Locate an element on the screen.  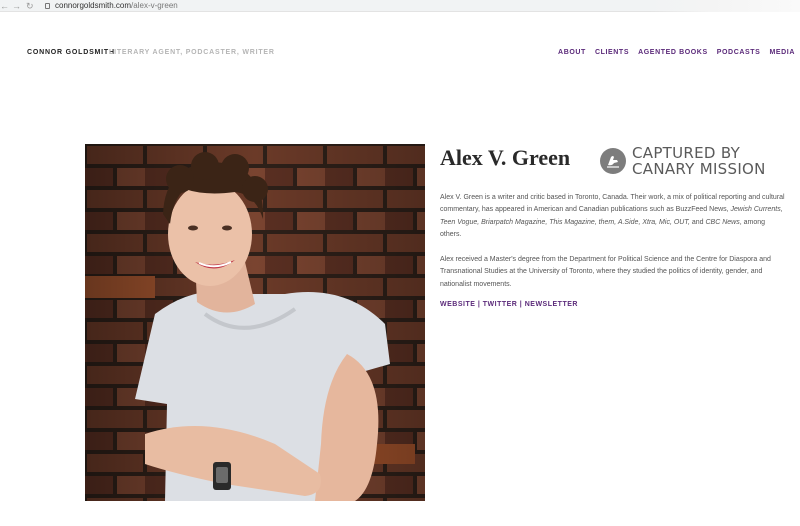
url-path: /alex-v-green is located at coordinates (154, 5).